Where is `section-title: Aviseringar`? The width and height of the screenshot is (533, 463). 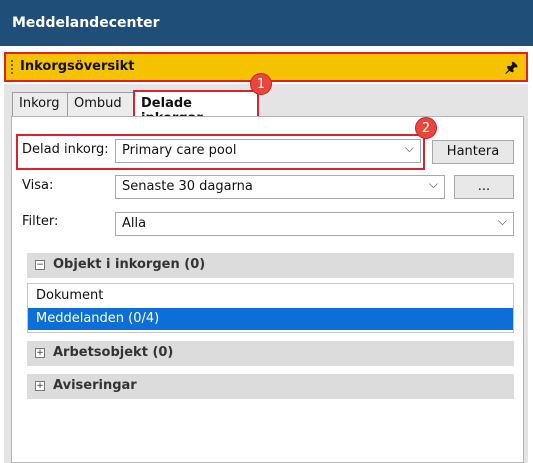 section-title: Aviseringar is located at coordinates (95, 385).